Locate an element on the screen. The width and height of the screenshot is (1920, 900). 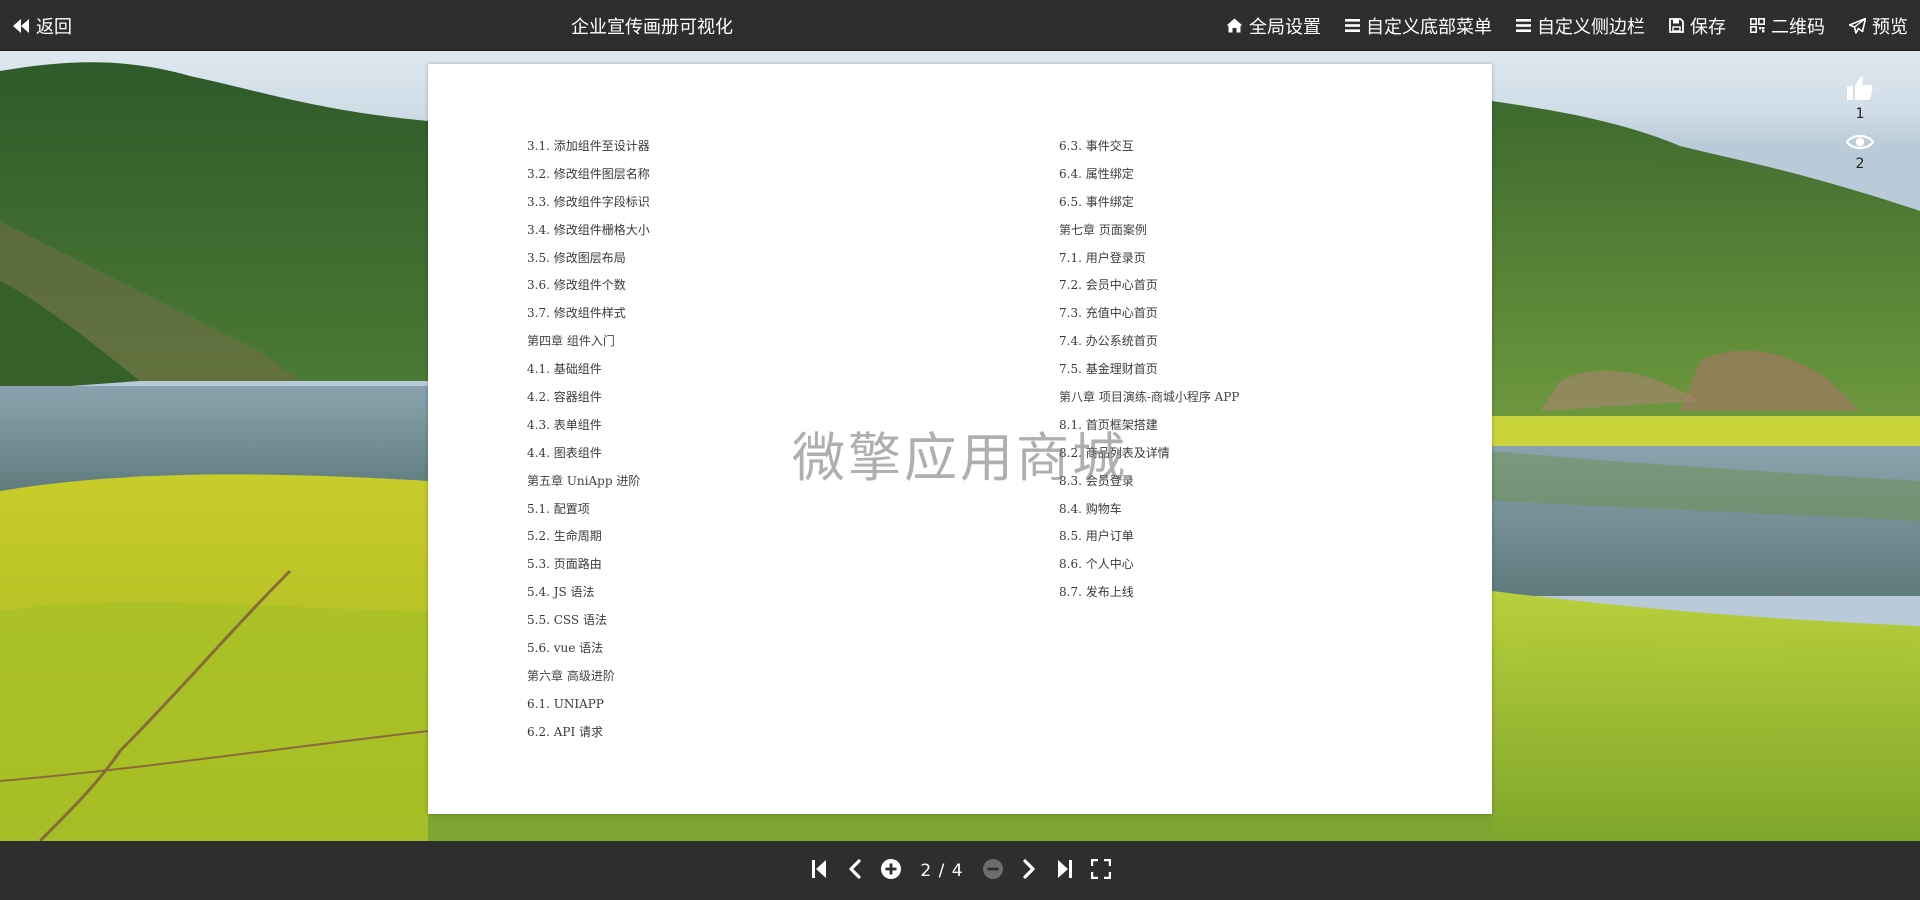
toc-item: 3.1. 添加组件至设计器 is located at coordinates (588, 146).